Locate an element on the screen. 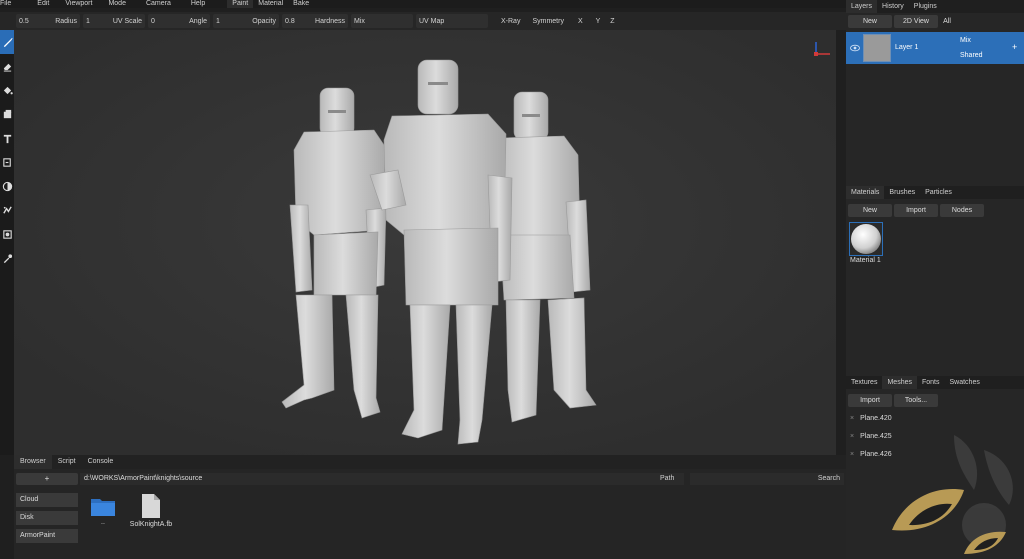  symmetry-z-toggle: Z is located at coordinates (612, 21).